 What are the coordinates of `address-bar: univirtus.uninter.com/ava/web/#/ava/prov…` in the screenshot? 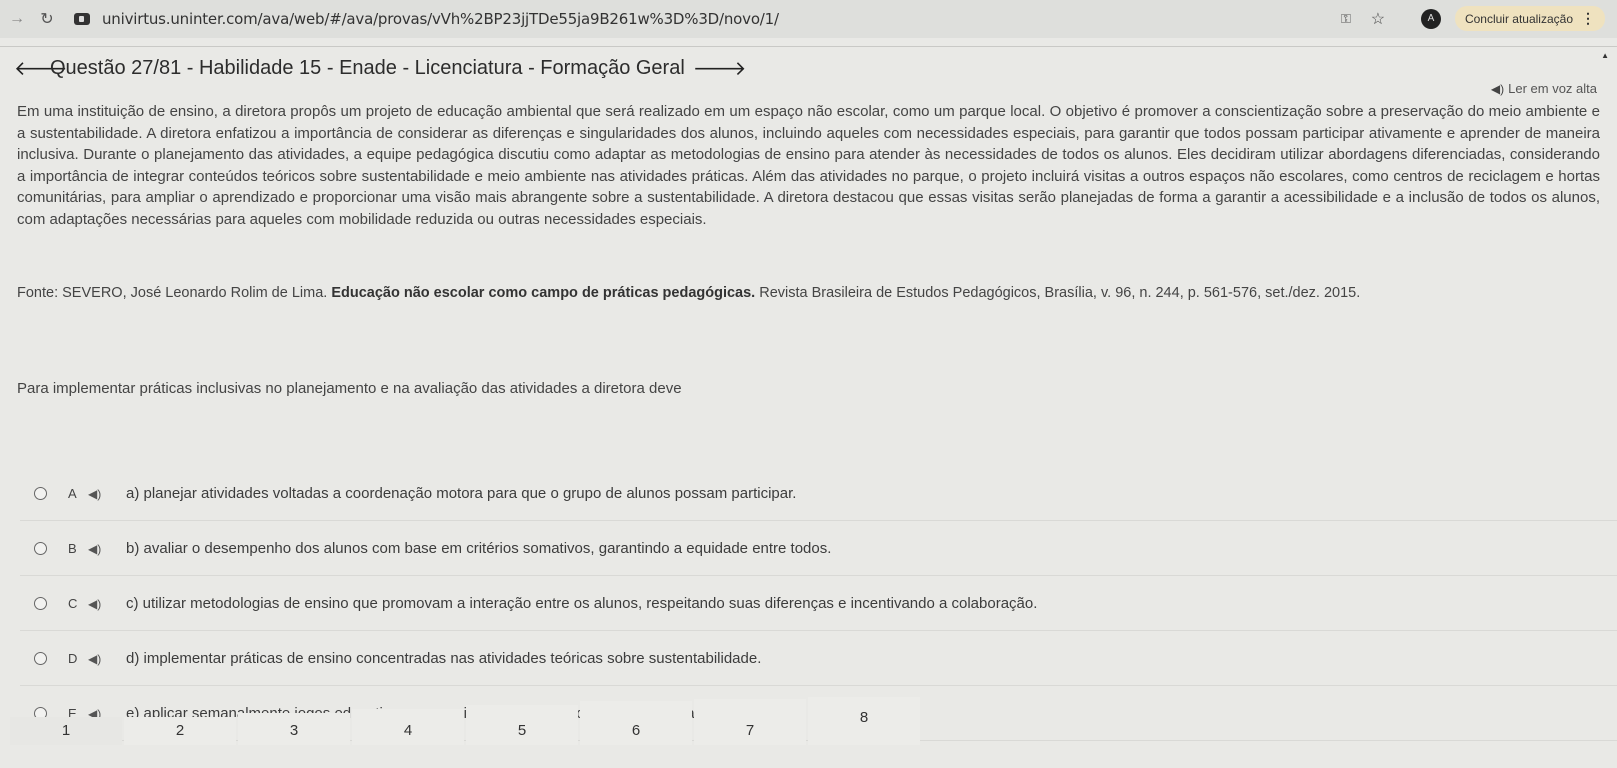 It's located at (440, 19).